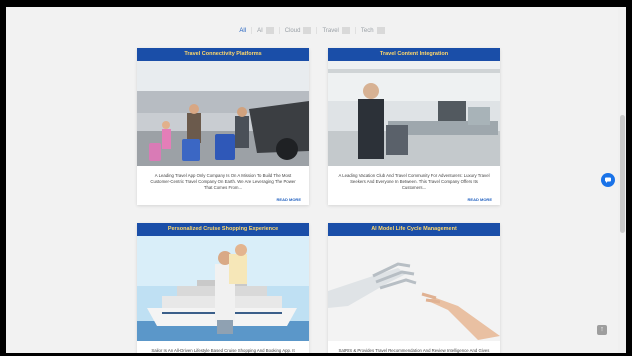  I want to click on page-scrollbar, so click(622, 180).